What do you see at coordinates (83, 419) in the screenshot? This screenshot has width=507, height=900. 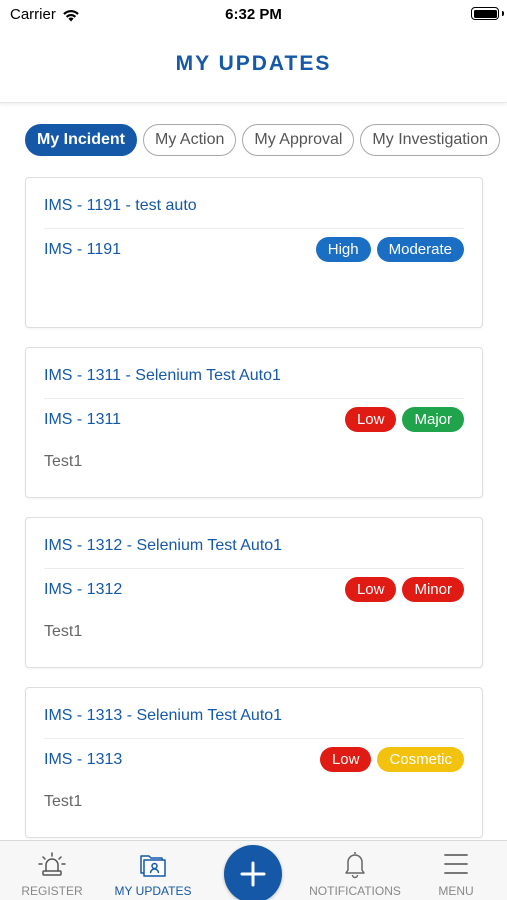 I see `incident-code: IMS - 1311` at bounding box center [83, 419].